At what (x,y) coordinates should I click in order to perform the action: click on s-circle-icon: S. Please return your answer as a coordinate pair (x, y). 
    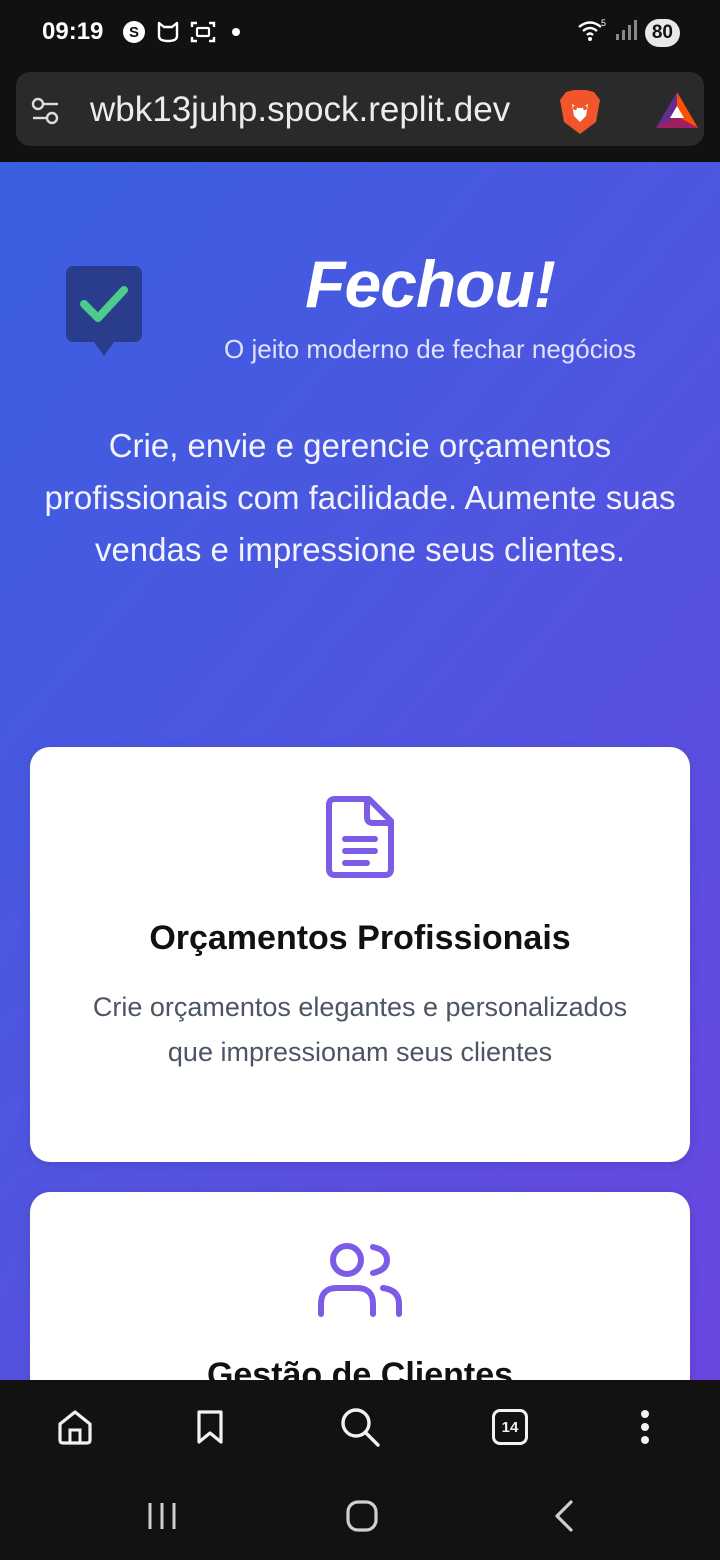
    Looking at the image, I should click on (134, 32).